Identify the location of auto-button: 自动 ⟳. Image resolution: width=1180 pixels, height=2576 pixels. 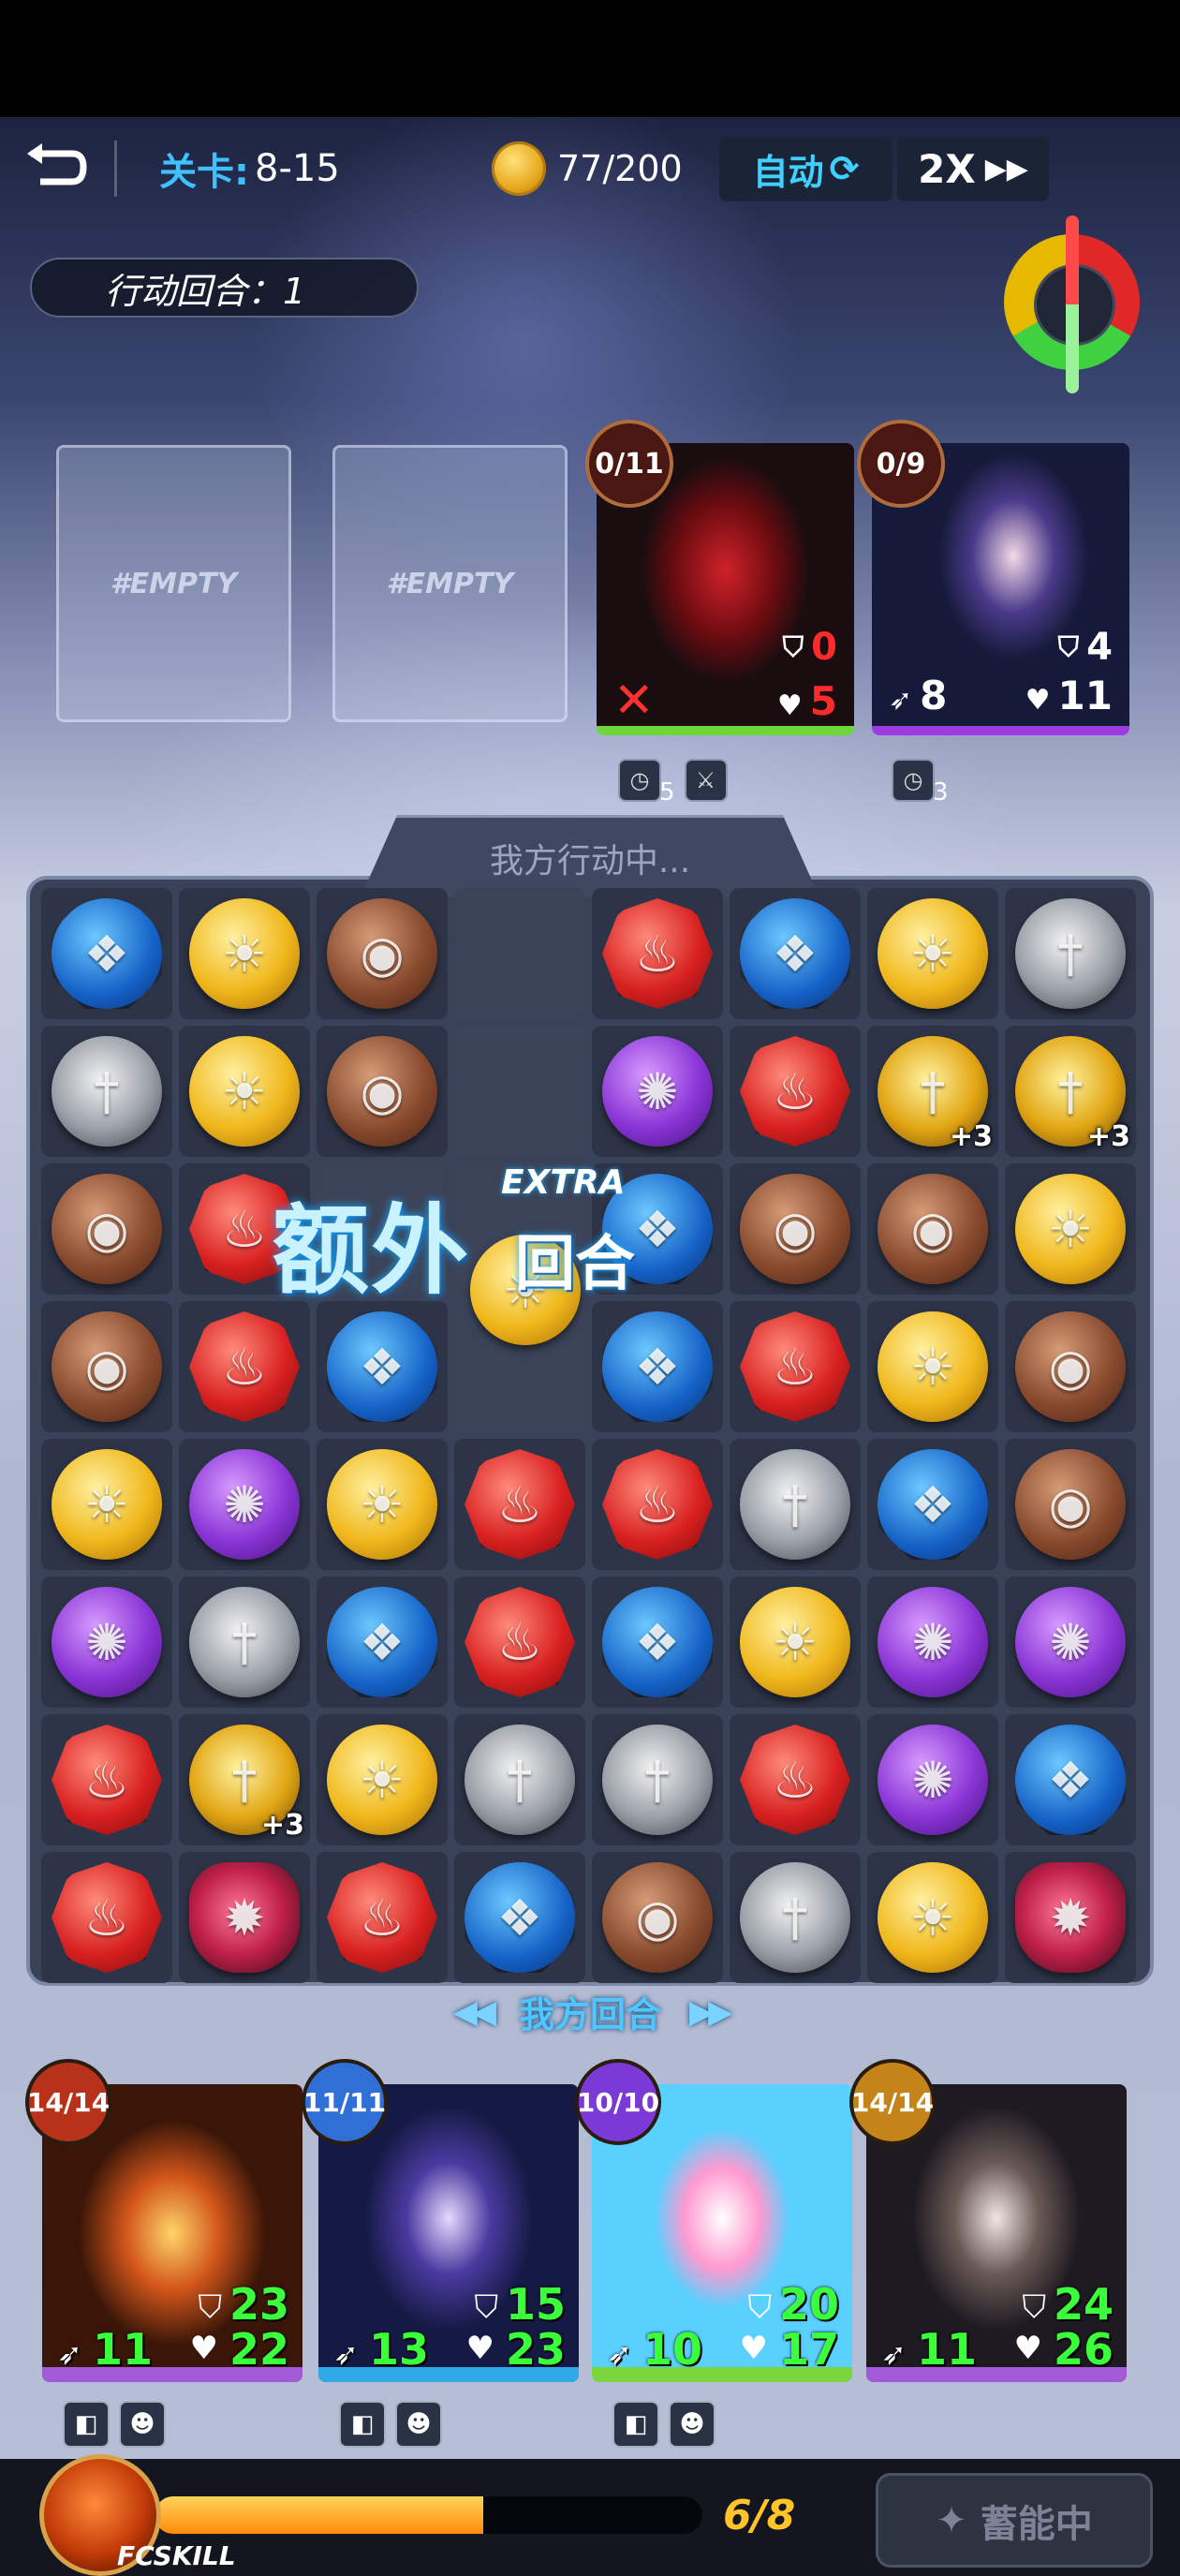
(805, 168).